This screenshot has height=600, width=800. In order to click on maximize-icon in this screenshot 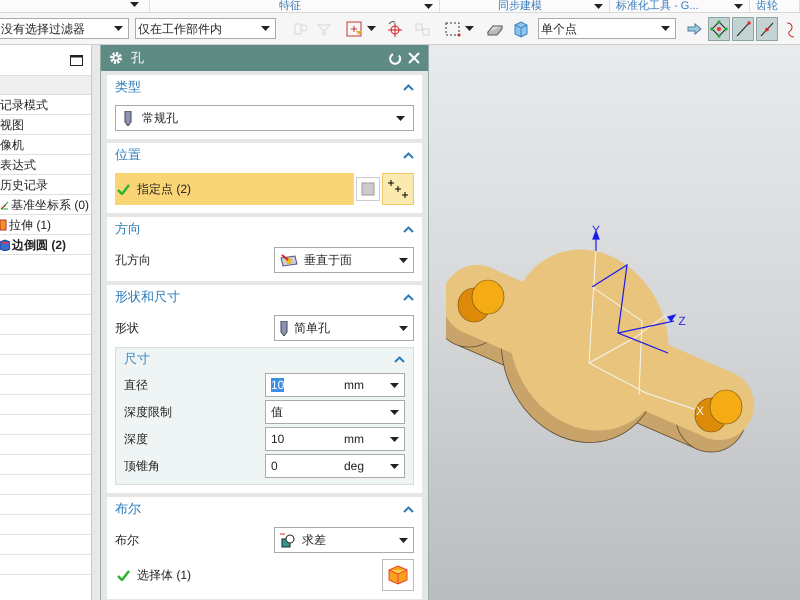, I will do `click(76, 60)`.